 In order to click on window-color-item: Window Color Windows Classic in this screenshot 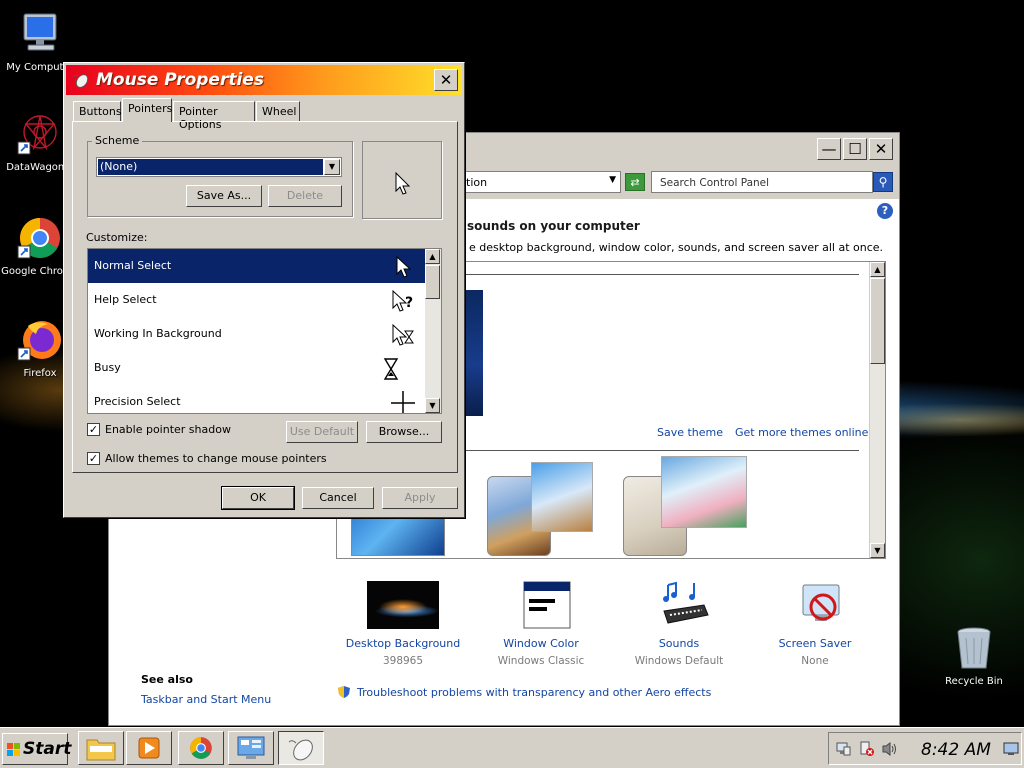, I will do `click(541, 624)`.